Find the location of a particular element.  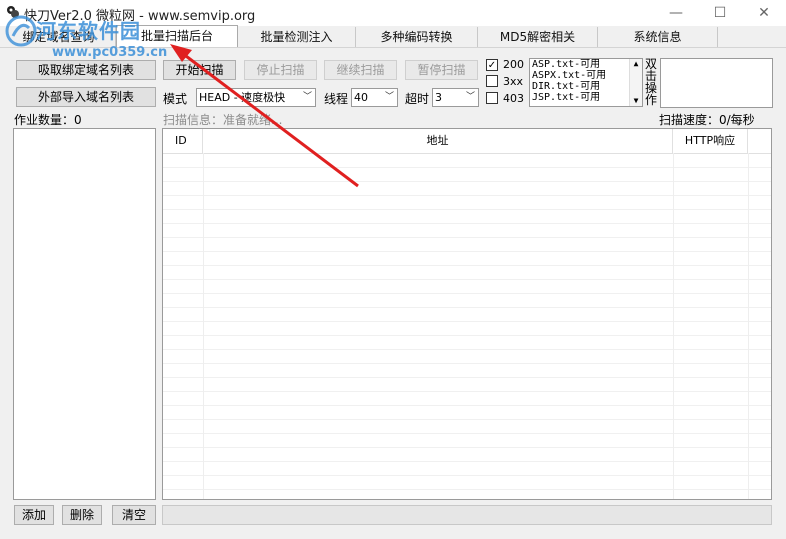

start-scan-button: 开始扫描 is located at coordinates (199, 70).